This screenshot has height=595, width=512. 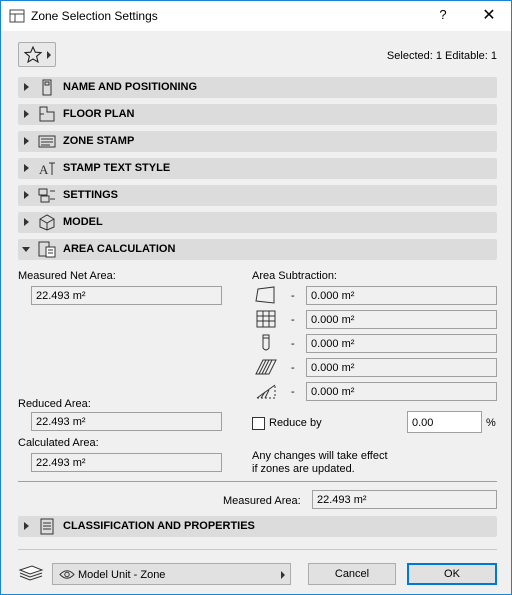 I want to click on column-icon, so click(x=266, y=342).